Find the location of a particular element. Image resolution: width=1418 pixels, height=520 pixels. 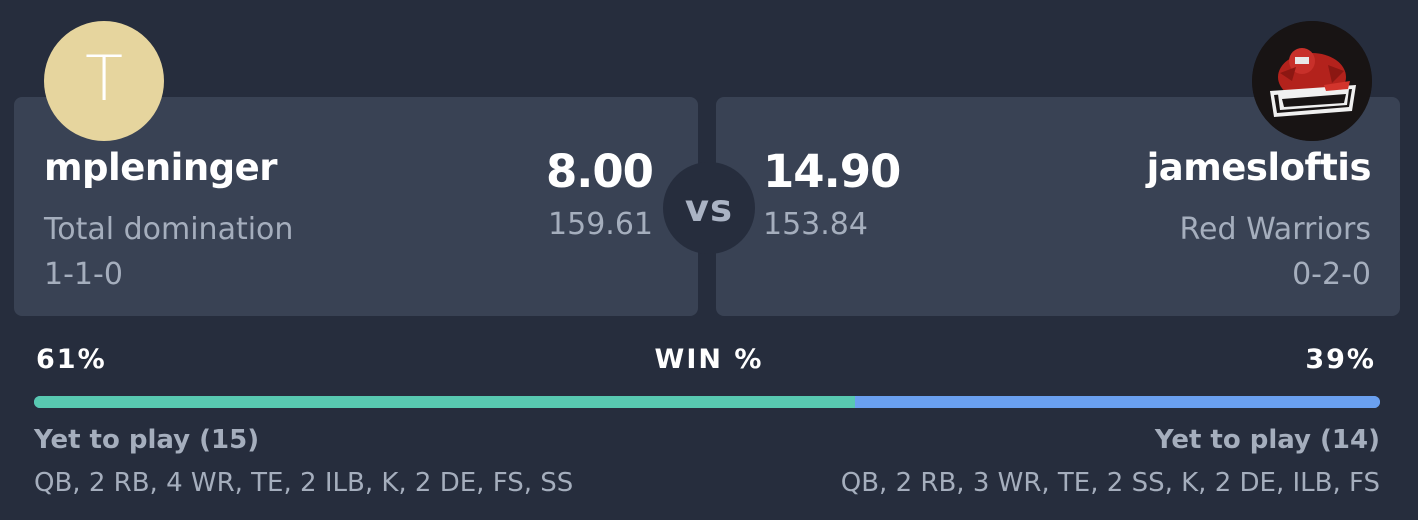

away-win-bar is located at coordinates (1117, 402).